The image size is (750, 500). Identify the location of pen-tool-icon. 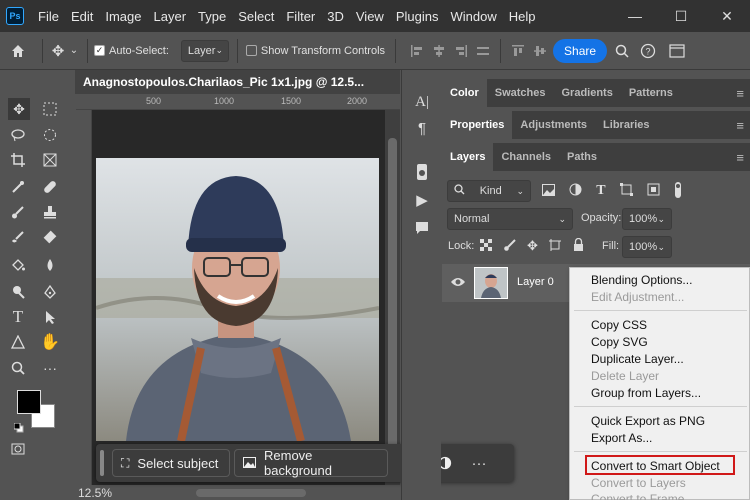
(50, 292).